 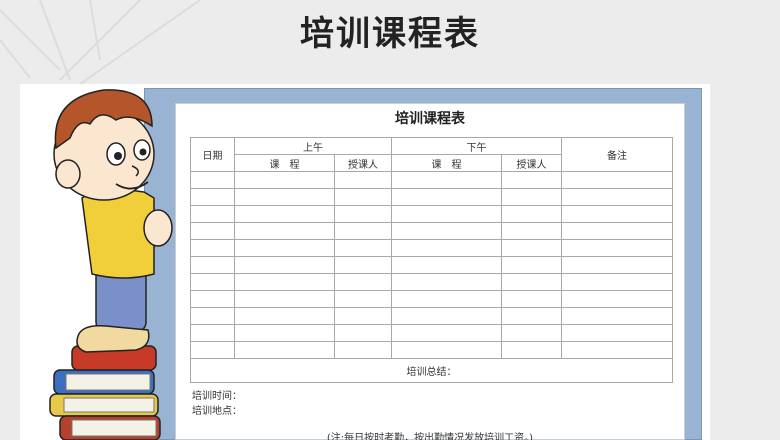 I want to click on header-afternoon: 下午, so click(x=476, y=146).